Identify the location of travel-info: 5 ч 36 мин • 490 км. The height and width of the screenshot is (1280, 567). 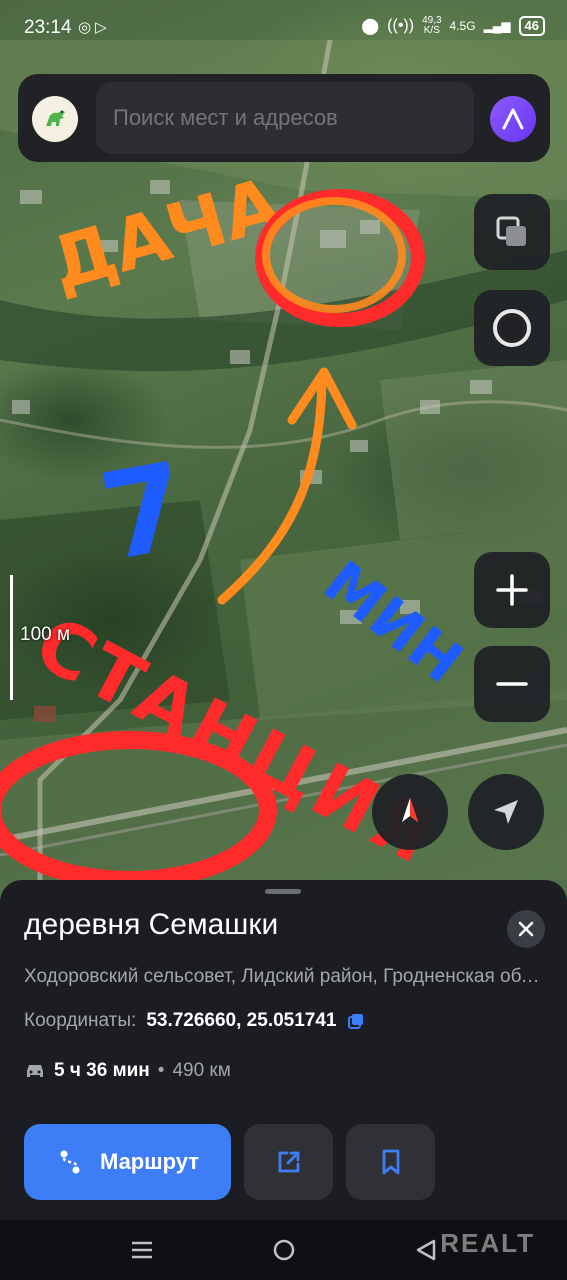
(127, 1071).